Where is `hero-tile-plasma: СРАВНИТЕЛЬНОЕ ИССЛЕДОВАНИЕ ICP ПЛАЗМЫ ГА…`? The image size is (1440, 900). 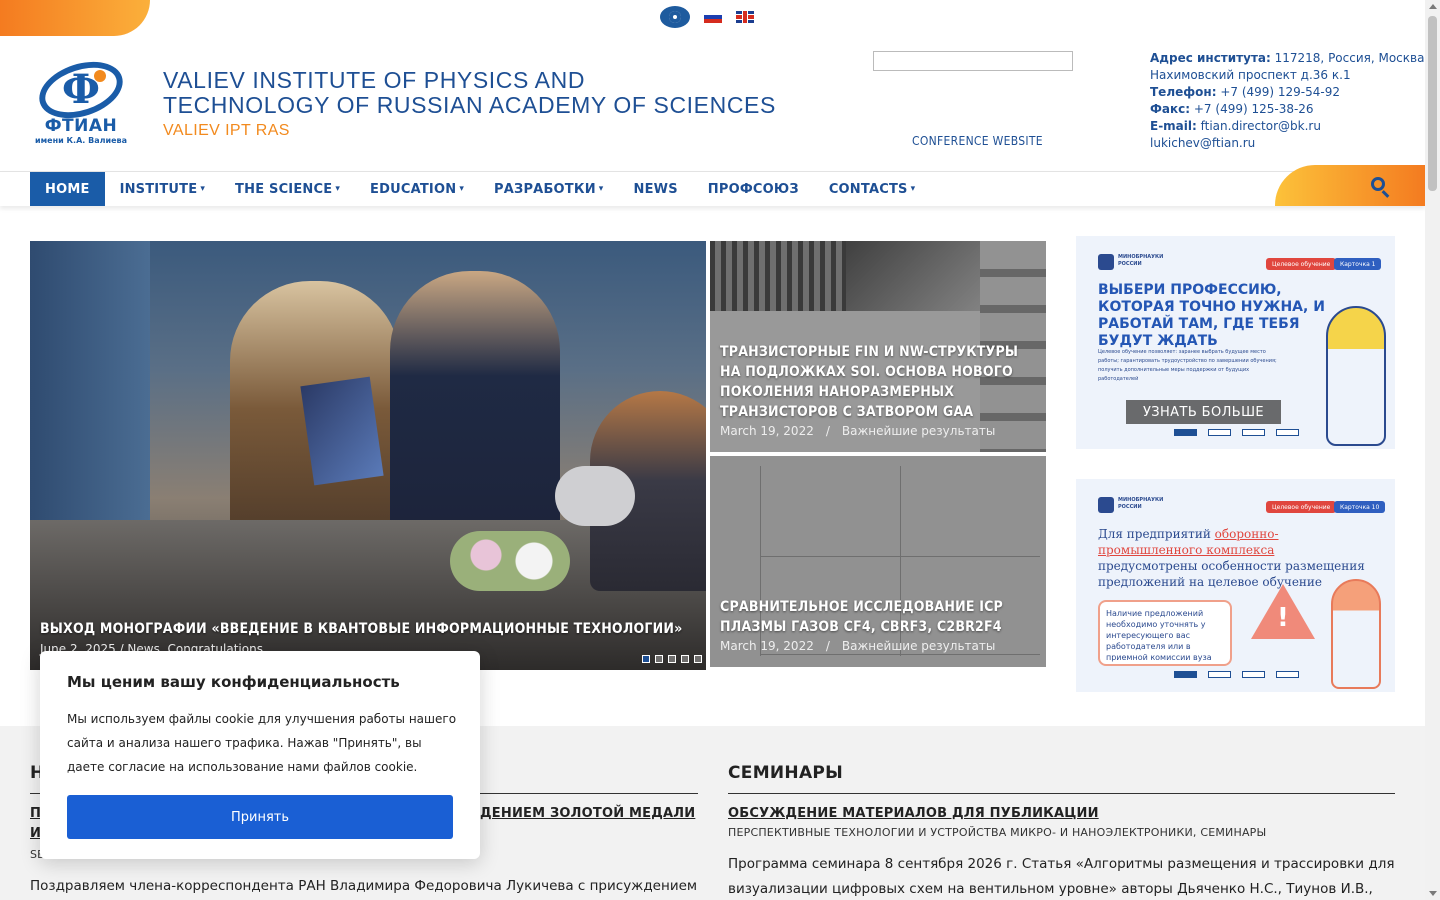
hero-tile-plasma: СРАВНИТЕЛЬНОЕ ИССЛЕДОВАНИЕ ICP ПЛАЗМЫ ГА… is located at coordinates (878, 561).